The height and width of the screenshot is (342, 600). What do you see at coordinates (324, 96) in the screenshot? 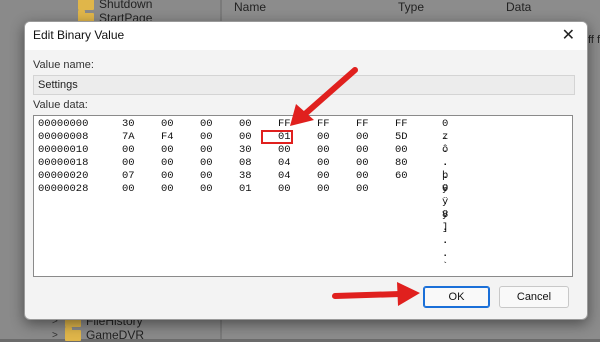
I see `arrow-to-byte` at bounding box center [324, 96].